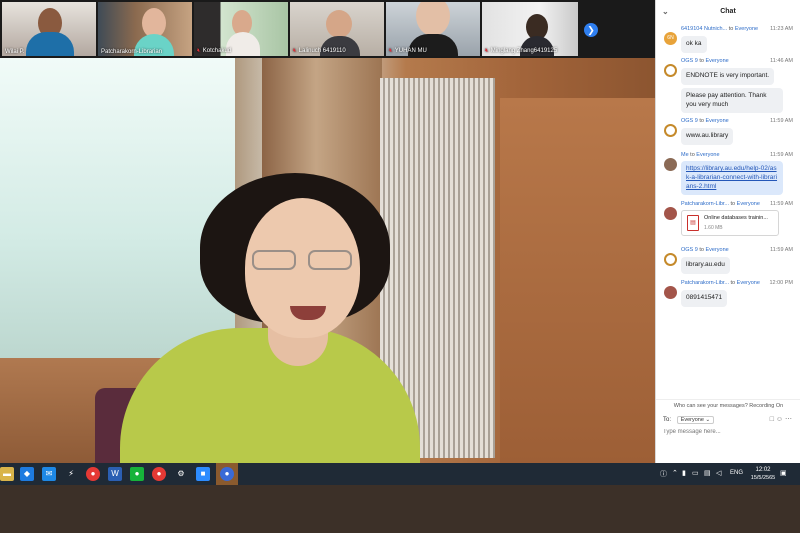 This screenshot has height=533, width=800. I want to click on file-icon: □, so click(772, 419).